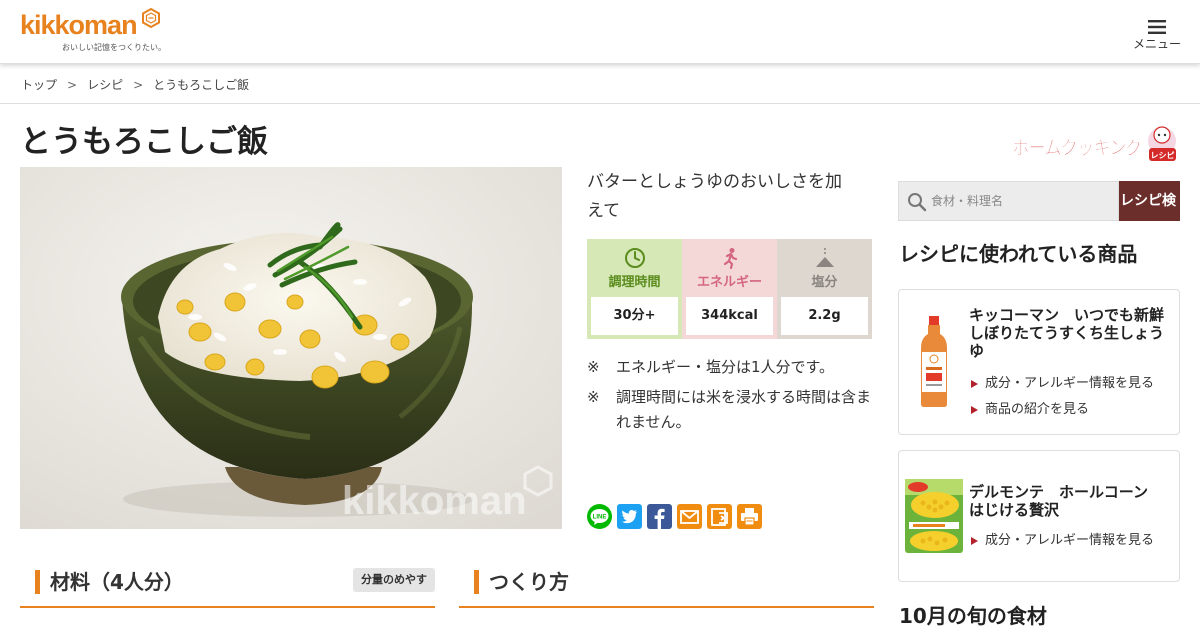  What do you see at coordinates (1157, 27) in the screenshot?
I see `hamburger-icon` at bounding box center [1157, 27].